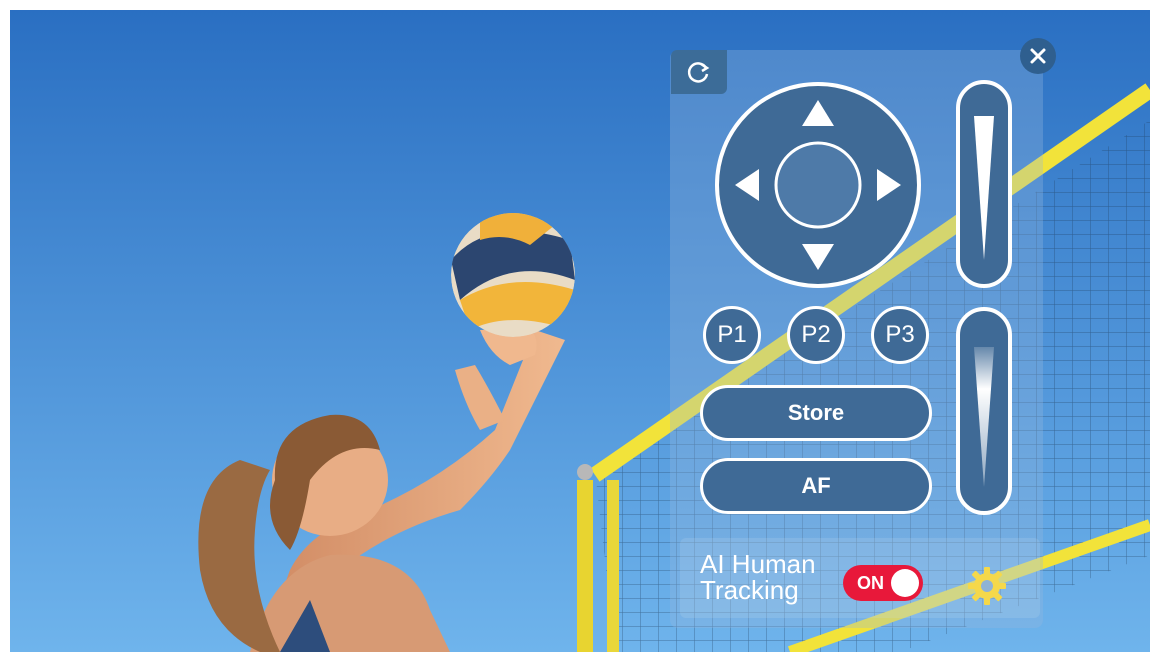  What do you see at coordinates (758, 564) in the screenshot?
I see `tracking-label-line1: AI Human` at bounding box center [758, 564].